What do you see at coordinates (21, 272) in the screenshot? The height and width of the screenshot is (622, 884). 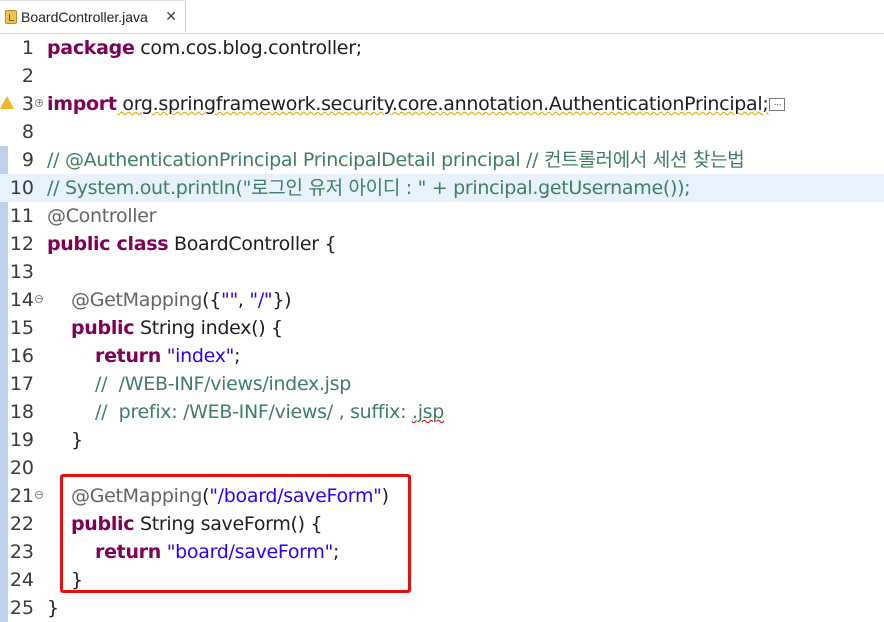 I see `line-number: 13` at bounding box center [21, 272].